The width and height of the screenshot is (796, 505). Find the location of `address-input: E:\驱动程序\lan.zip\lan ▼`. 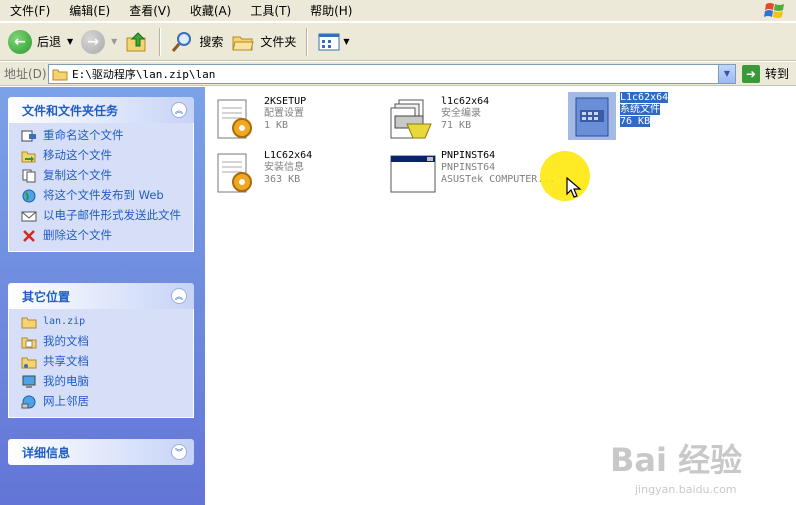

address-input: E:\驱动程序\lan.zip\lan ▼ is located at coordinates (392, 73).